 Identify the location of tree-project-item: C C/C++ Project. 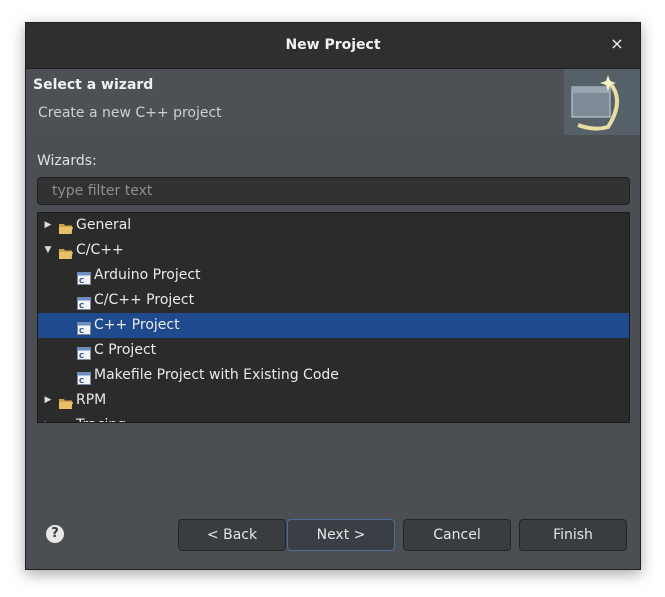
(333, 300).